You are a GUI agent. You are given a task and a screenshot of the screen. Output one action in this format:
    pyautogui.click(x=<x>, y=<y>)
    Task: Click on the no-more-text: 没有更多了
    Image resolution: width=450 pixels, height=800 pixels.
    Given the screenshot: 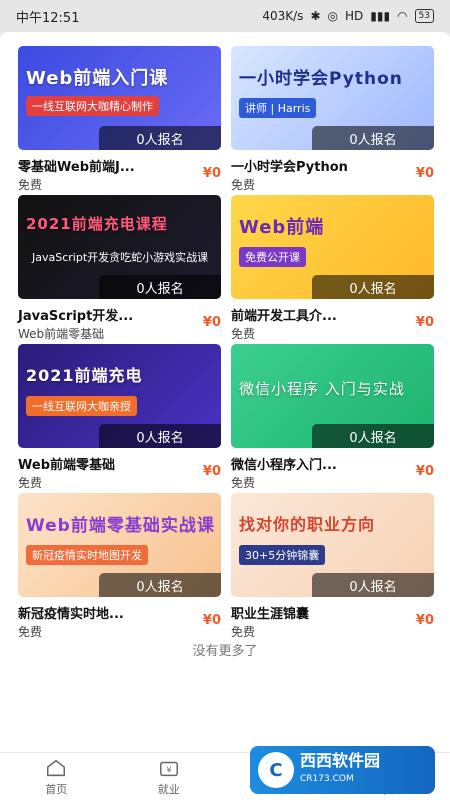 What is the action you would take?
    pyautogui.click(x=225, y=651)
    